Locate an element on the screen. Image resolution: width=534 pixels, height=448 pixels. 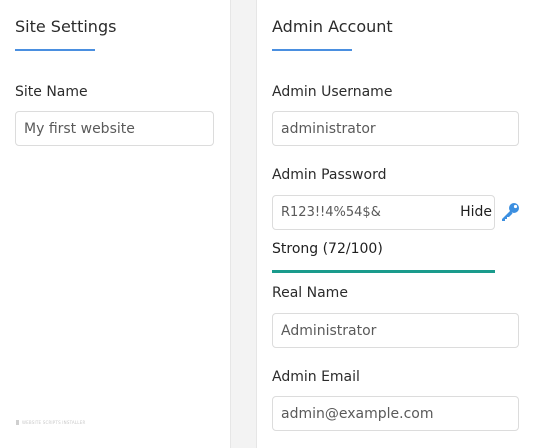
real-name-input is located at coordinates (395, 330).